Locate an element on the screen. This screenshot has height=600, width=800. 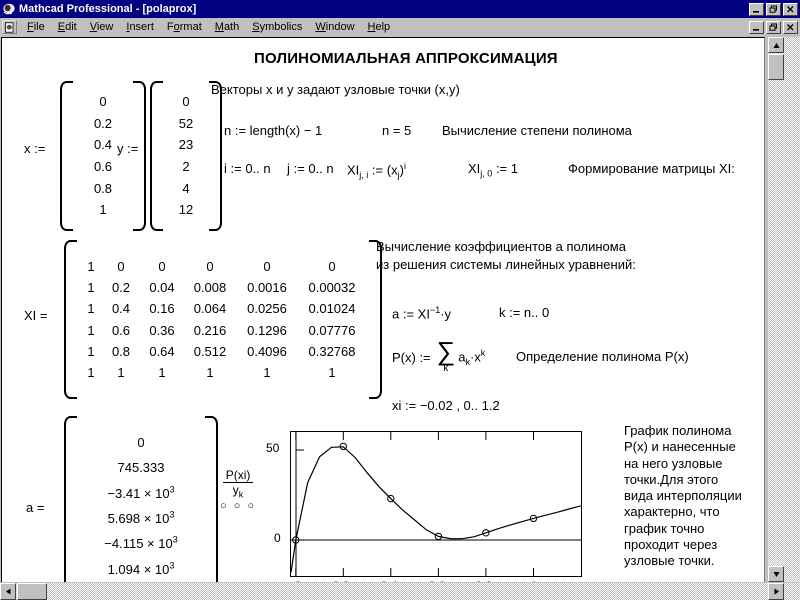
x-vector-label: x := is located at coordinates (35, 148).